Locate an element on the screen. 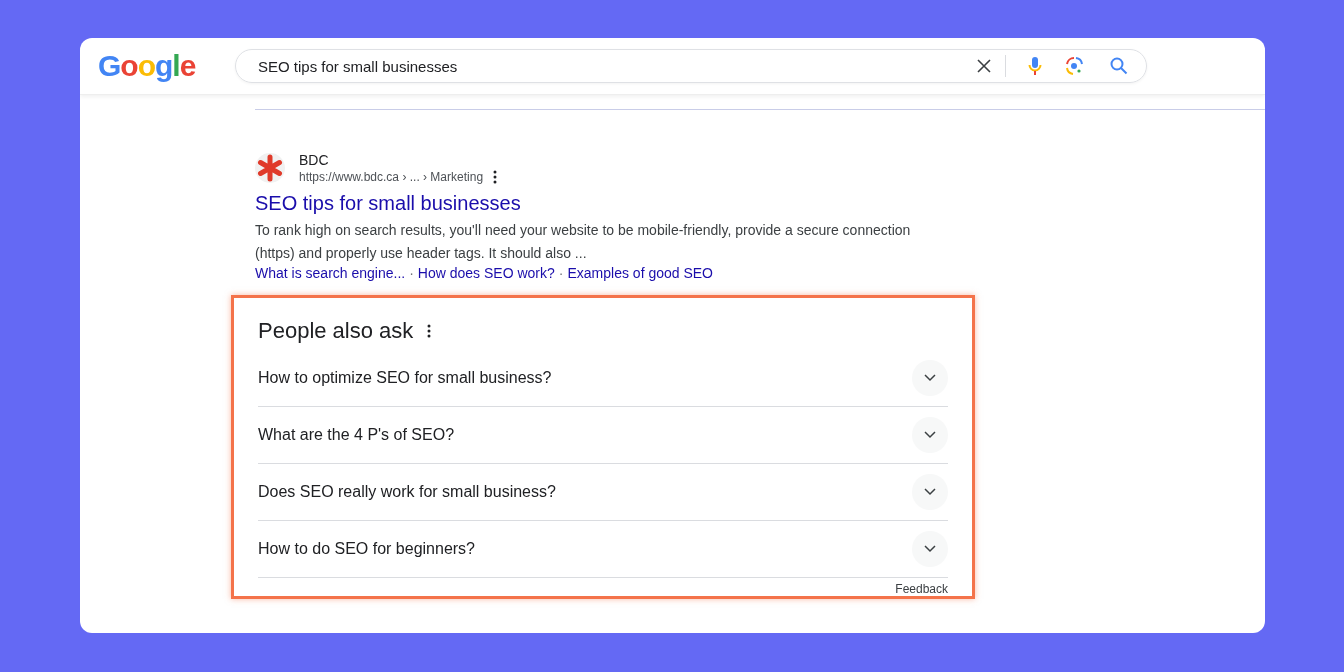 The height and width of the screenshot is (672, 1344). question-row: What are the 4 P's of SEO? is located at coordinates (603, 435).